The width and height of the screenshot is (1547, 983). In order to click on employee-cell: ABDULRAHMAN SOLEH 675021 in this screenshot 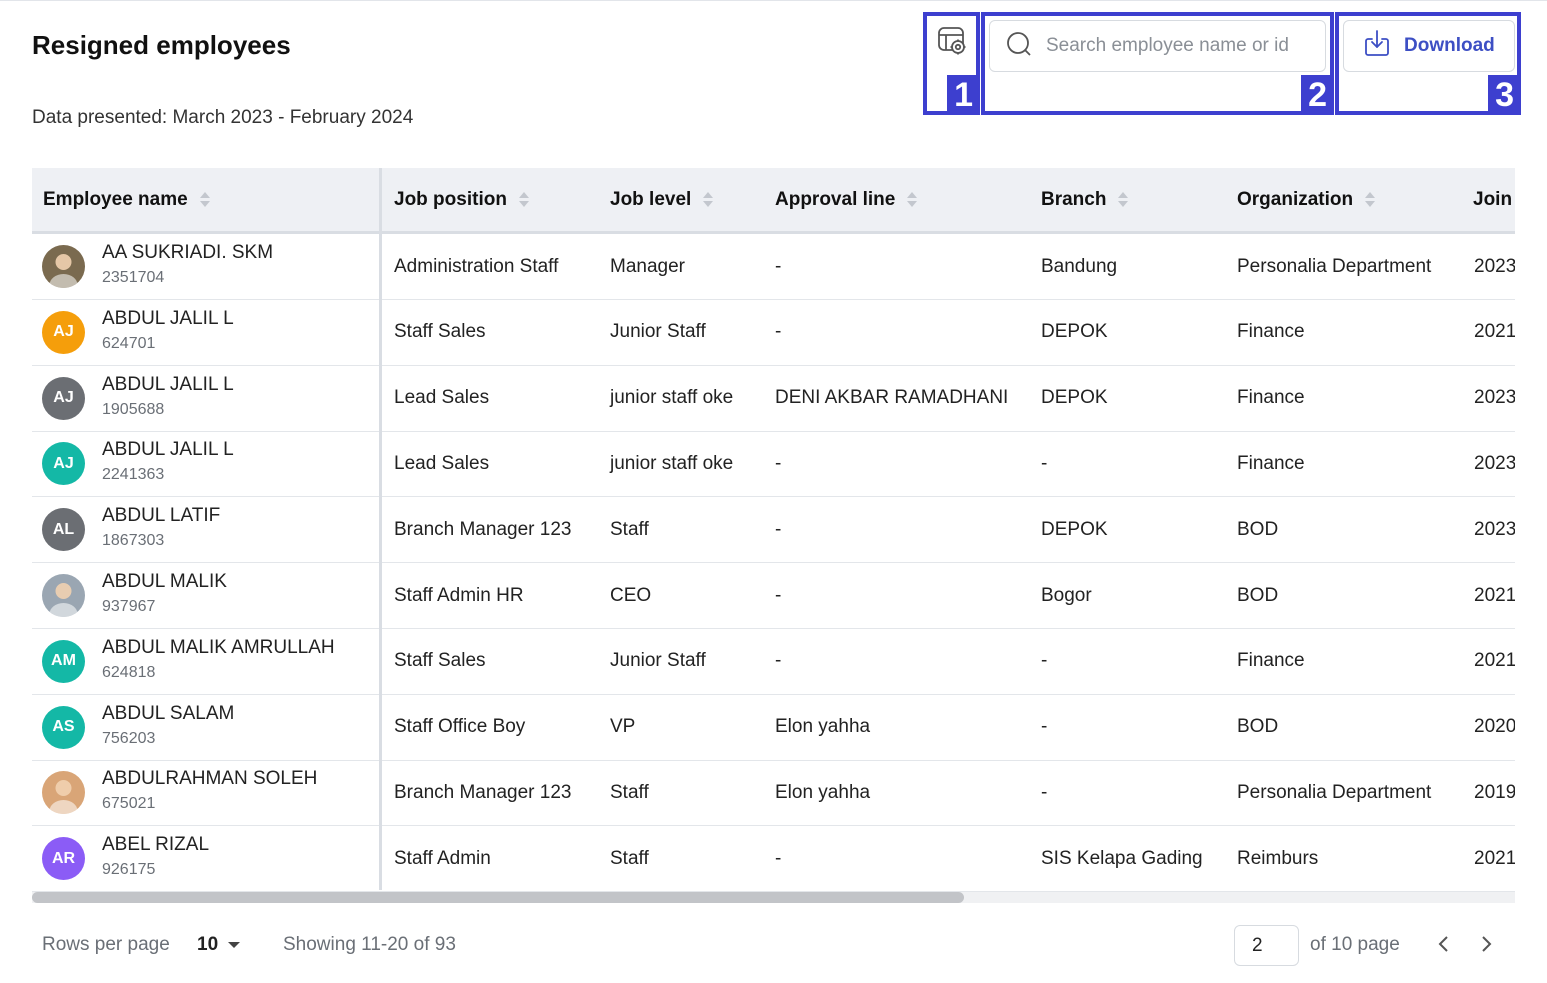, I will do `click(205, 792)`.